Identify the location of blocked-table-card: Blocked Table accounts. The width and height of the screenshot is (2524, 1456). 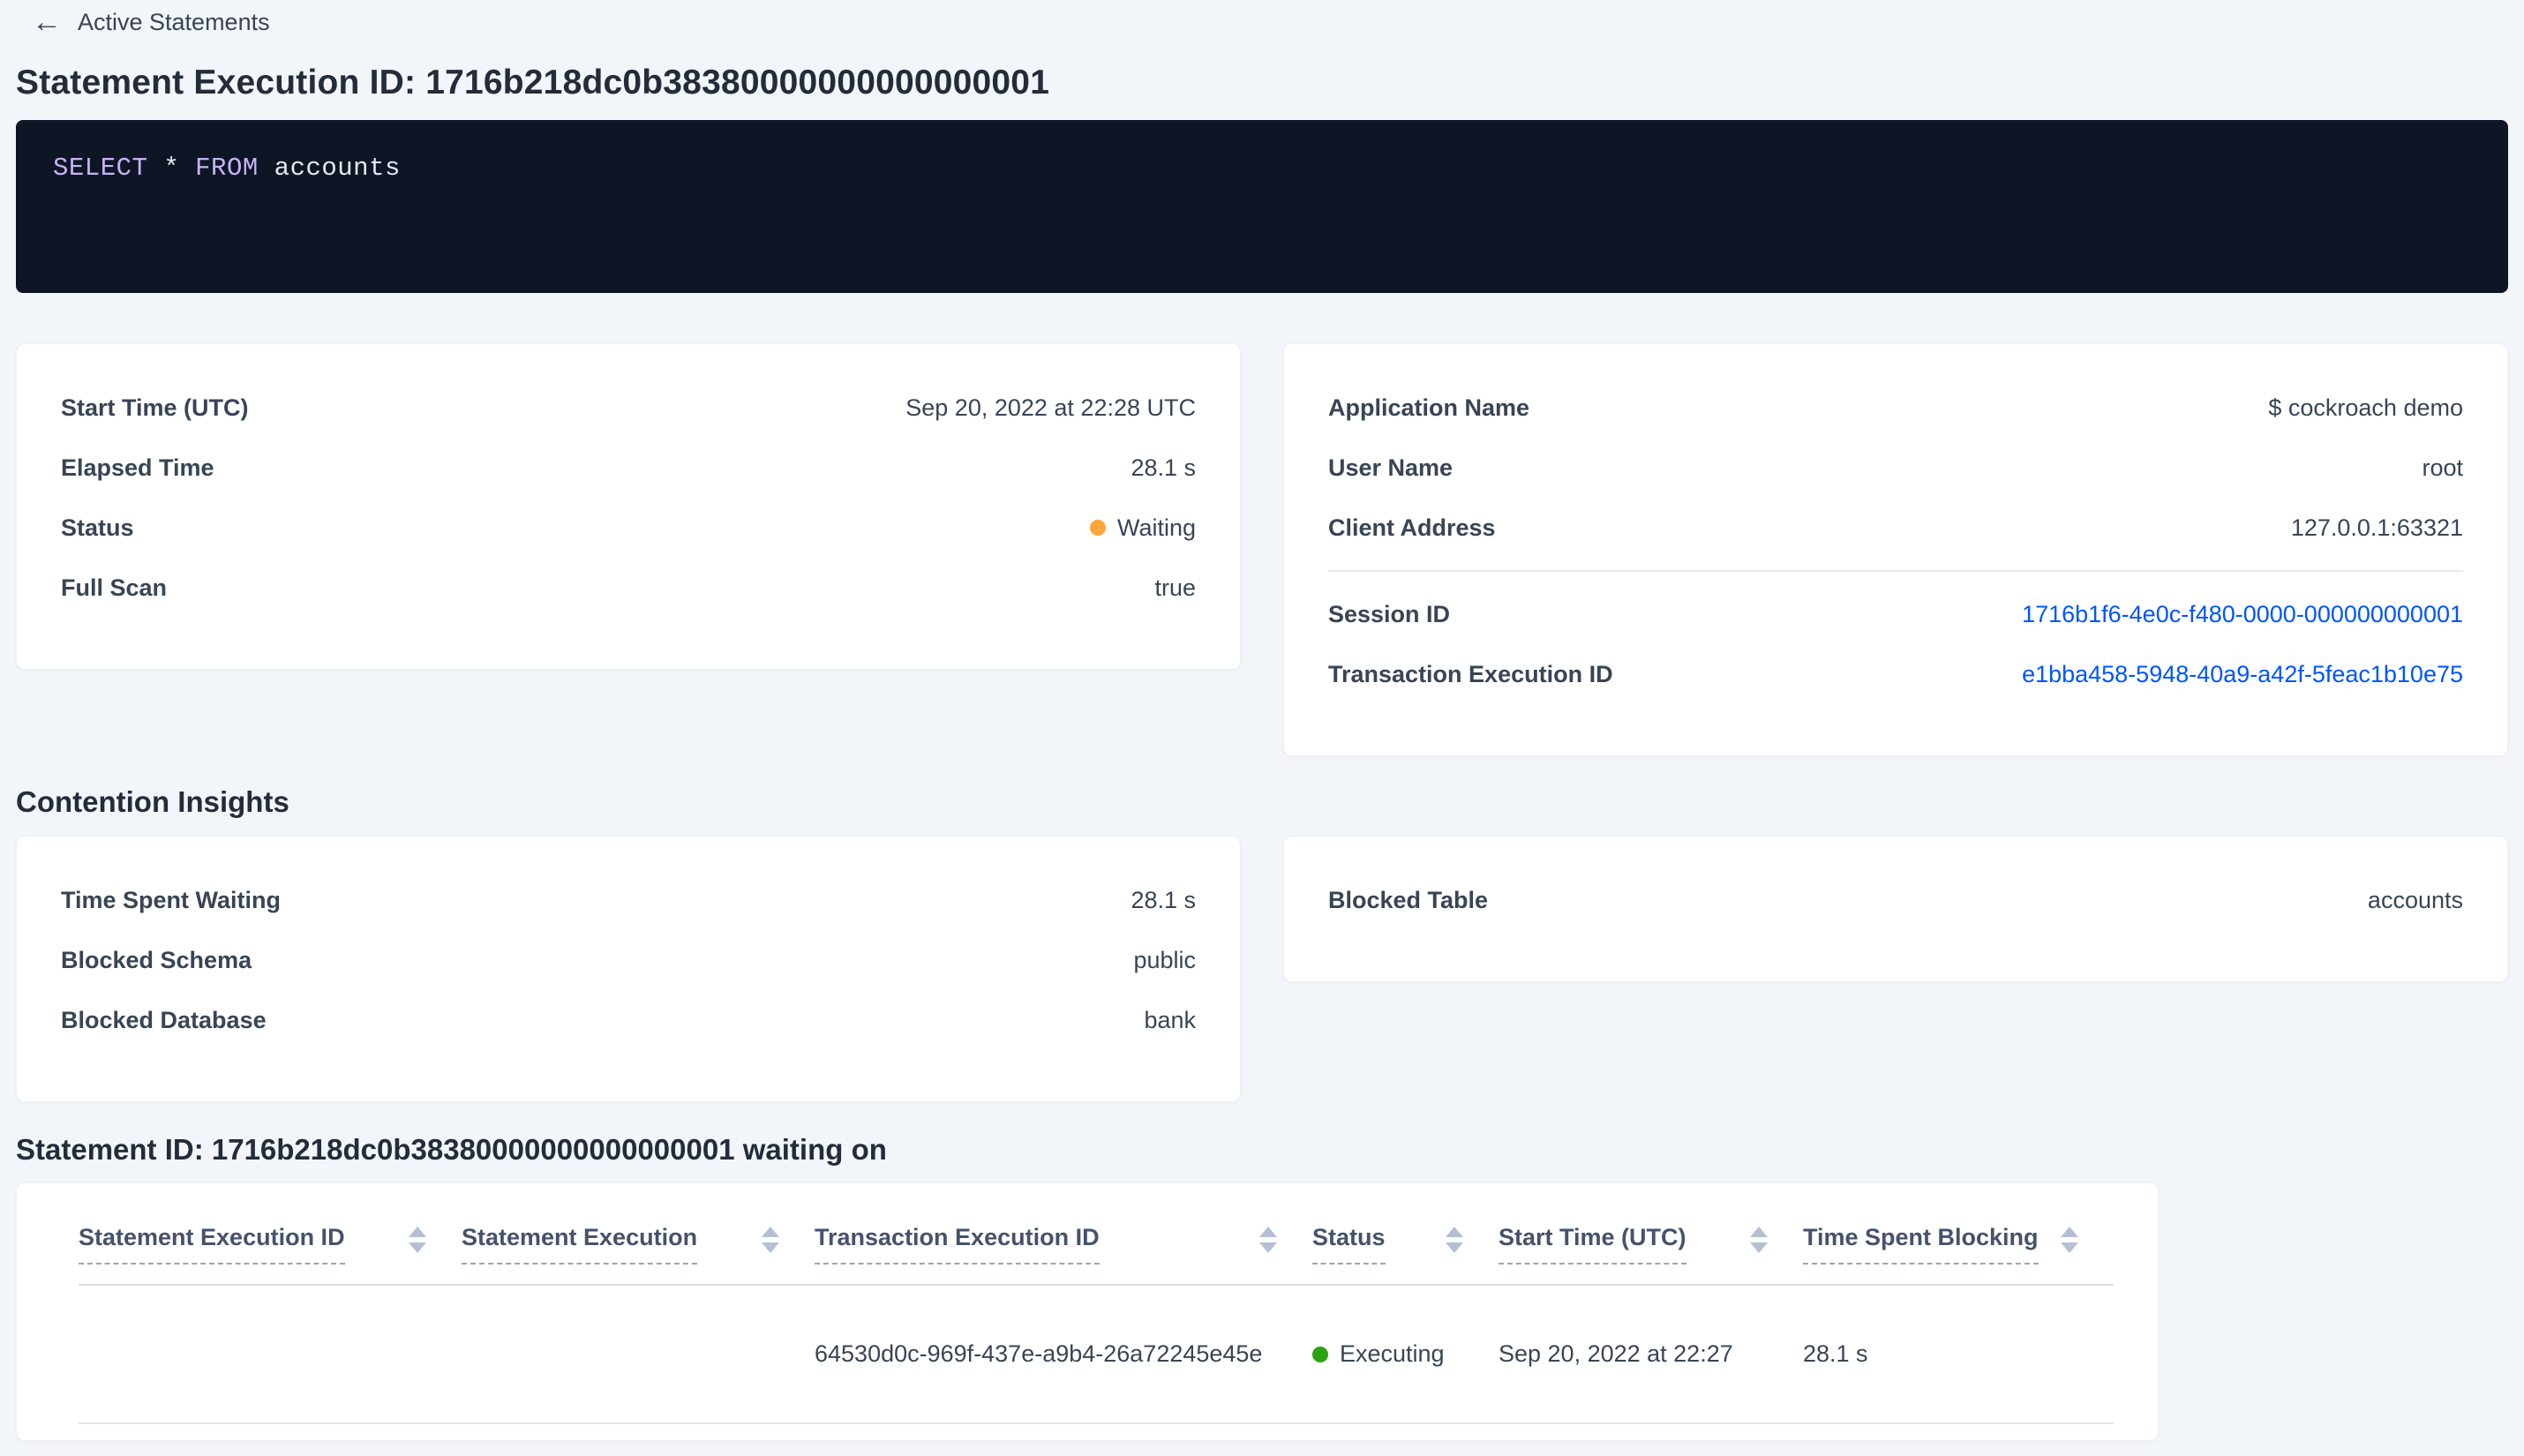
(1895, 909).